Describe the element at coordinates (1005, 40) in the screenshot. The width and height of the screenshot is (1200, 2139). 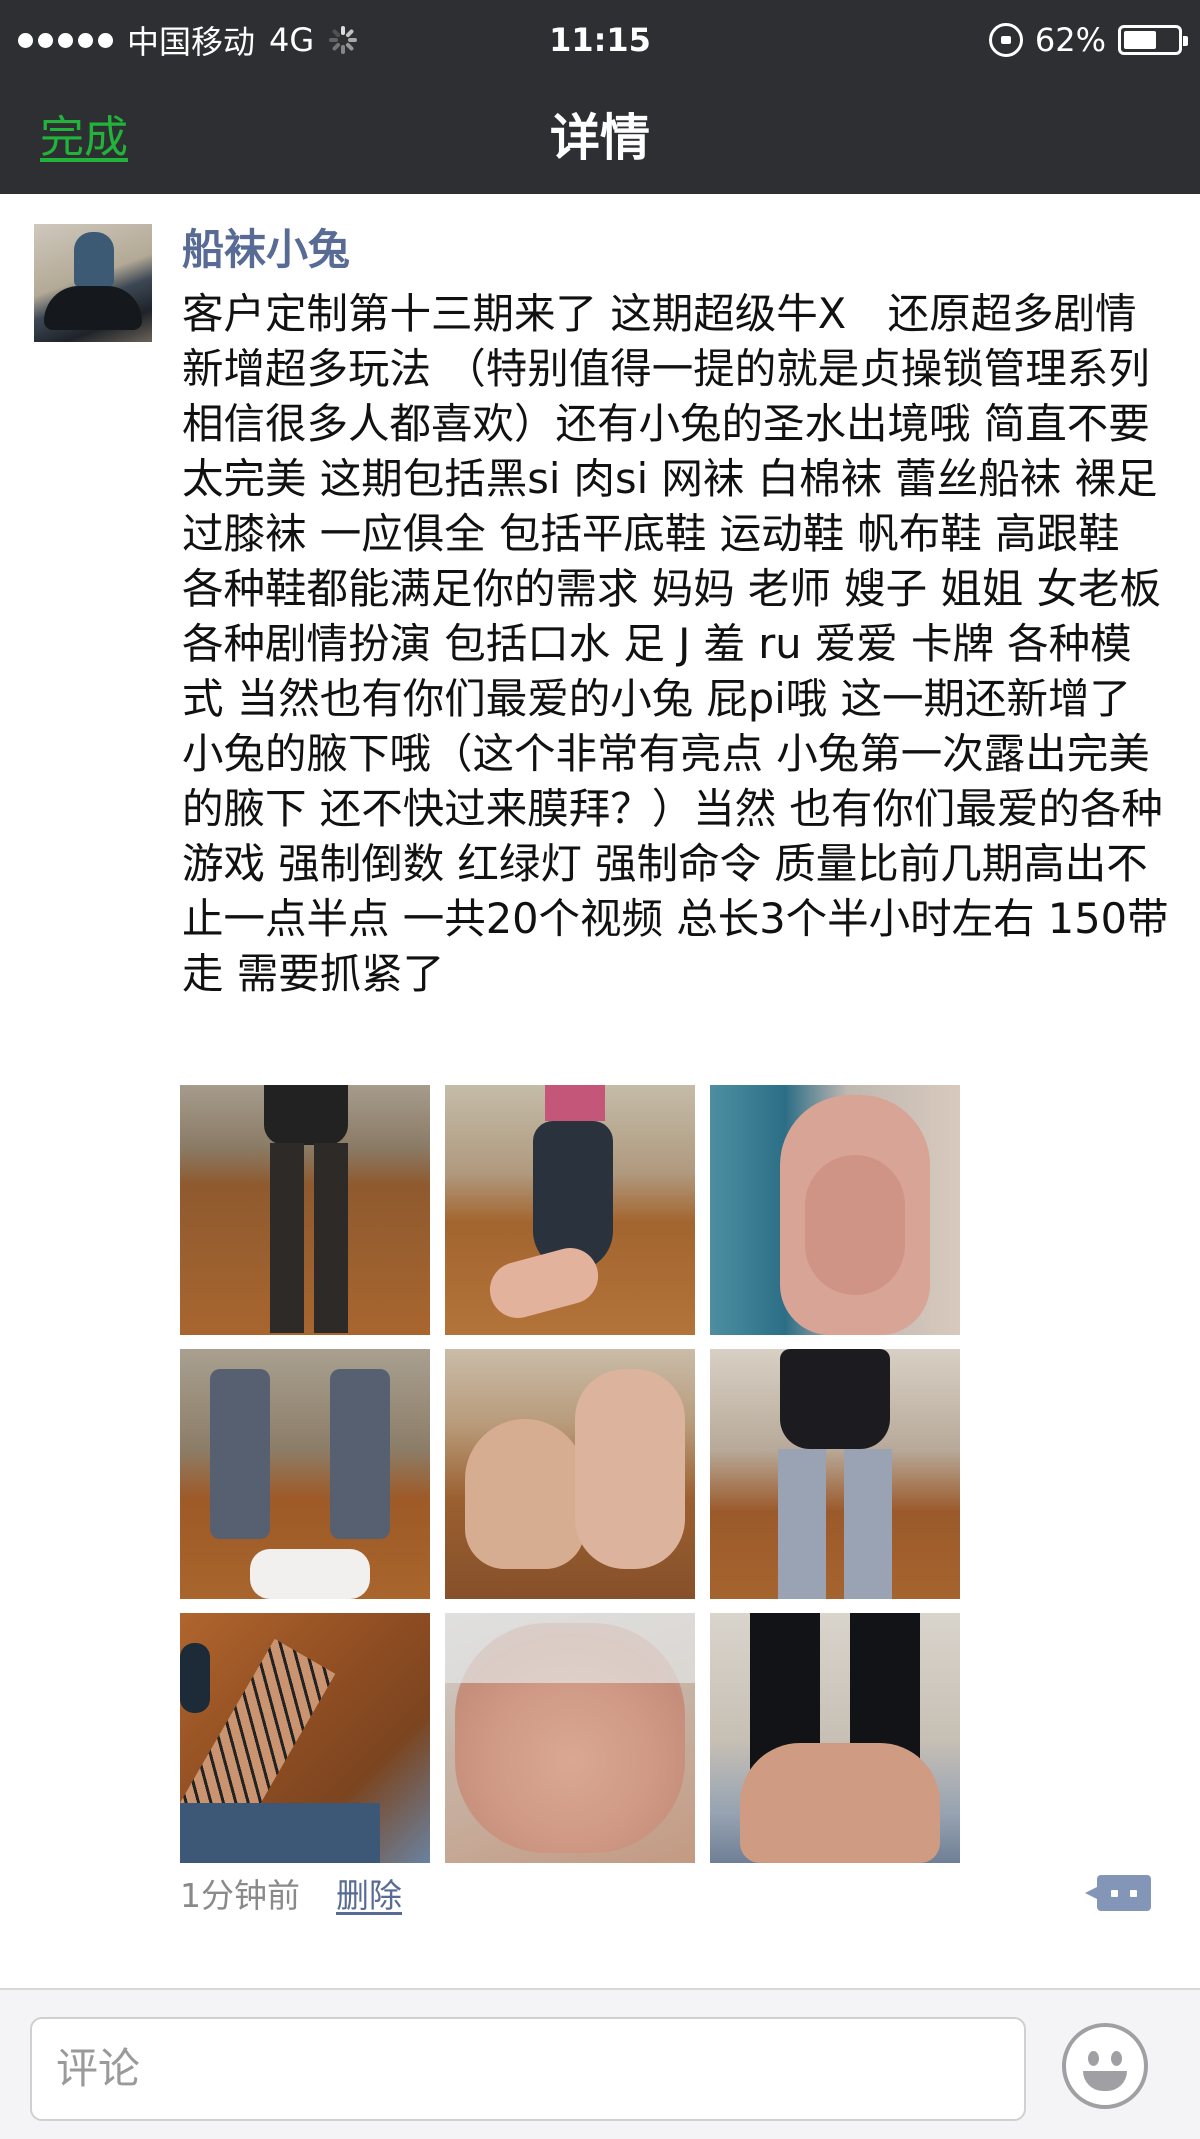
I see `rotation-lock-icon` at that location.